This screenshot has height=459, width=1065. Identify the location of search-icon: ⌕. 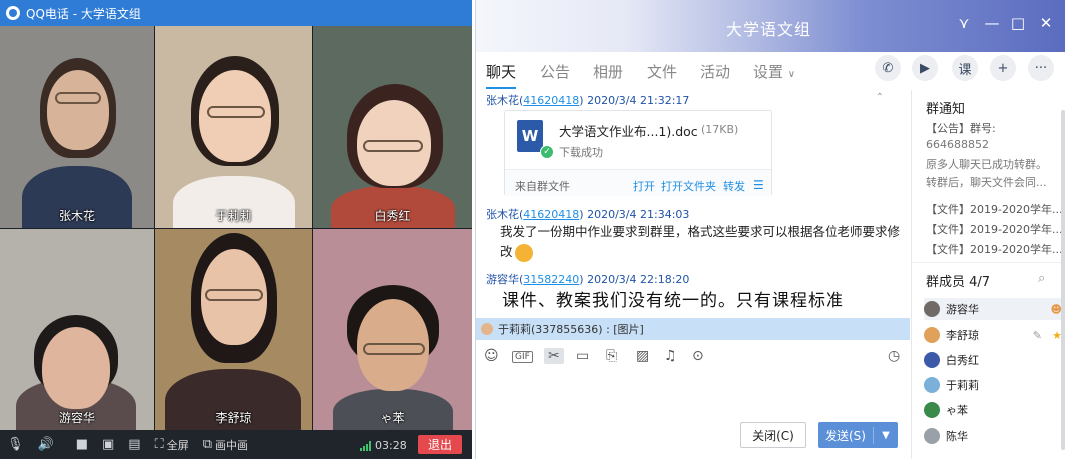
(1041, 278).